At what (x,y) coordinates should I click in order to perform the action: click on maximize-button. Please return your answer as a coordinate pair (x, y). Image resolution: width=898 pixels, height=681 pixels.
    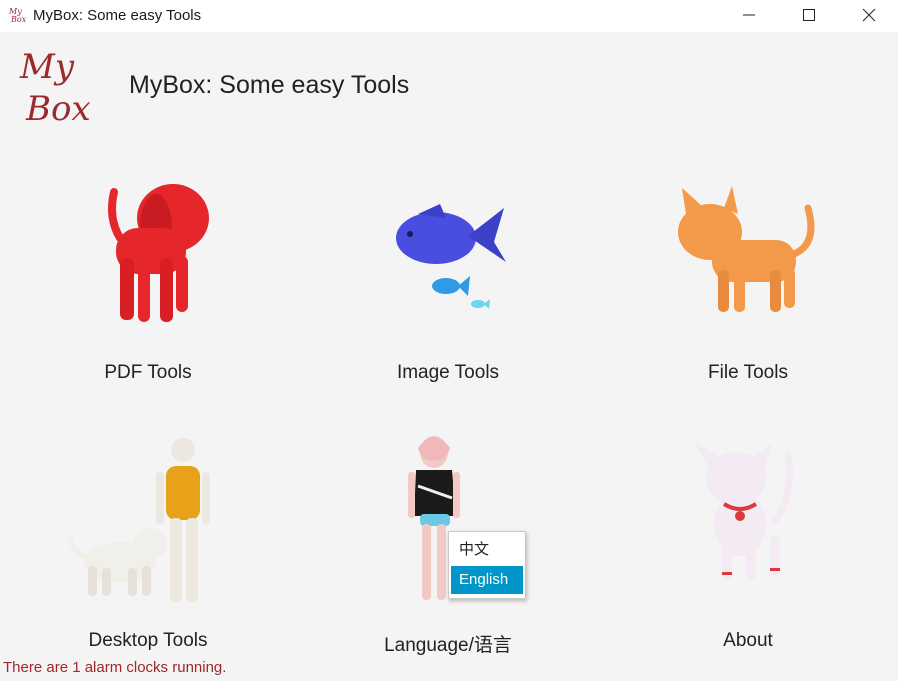
    Looking at the image, I should click on (809, 15).